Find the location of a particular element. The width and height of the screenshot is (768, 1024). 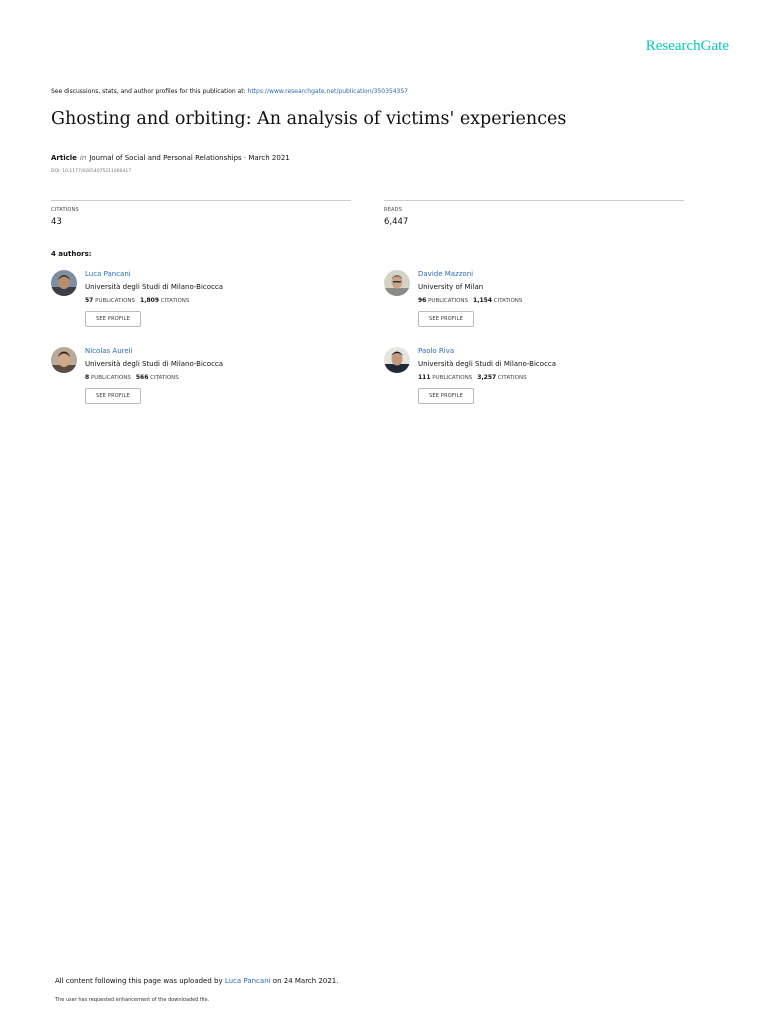

citations-value: 43 is located at coordinates (56, 222).